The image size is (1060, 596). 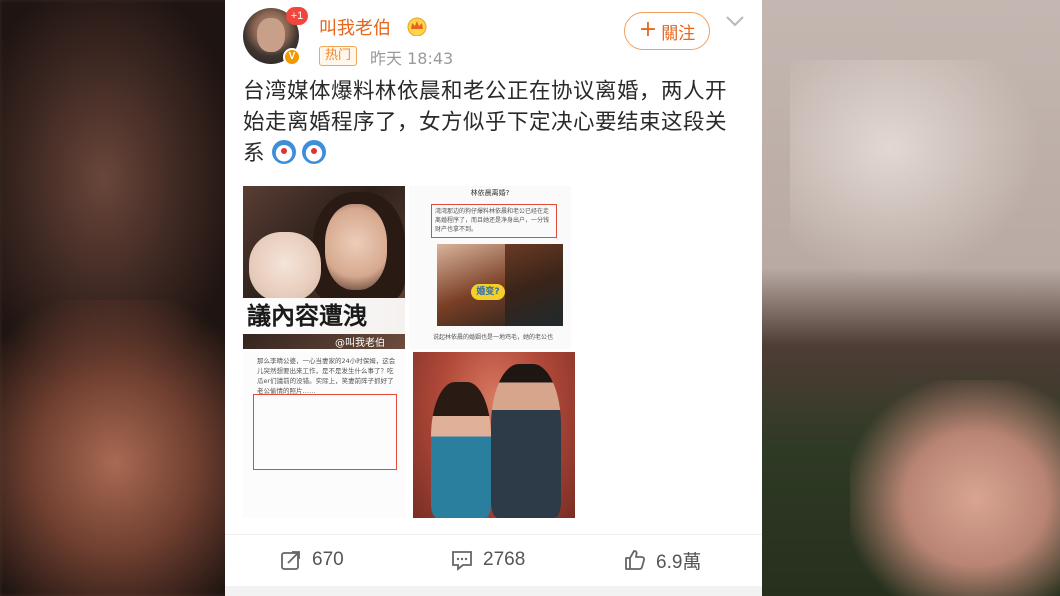 What do you see at coordinates (290, 560) in the screenshot?
I see `share-icon` at bounding box center [290, 560].